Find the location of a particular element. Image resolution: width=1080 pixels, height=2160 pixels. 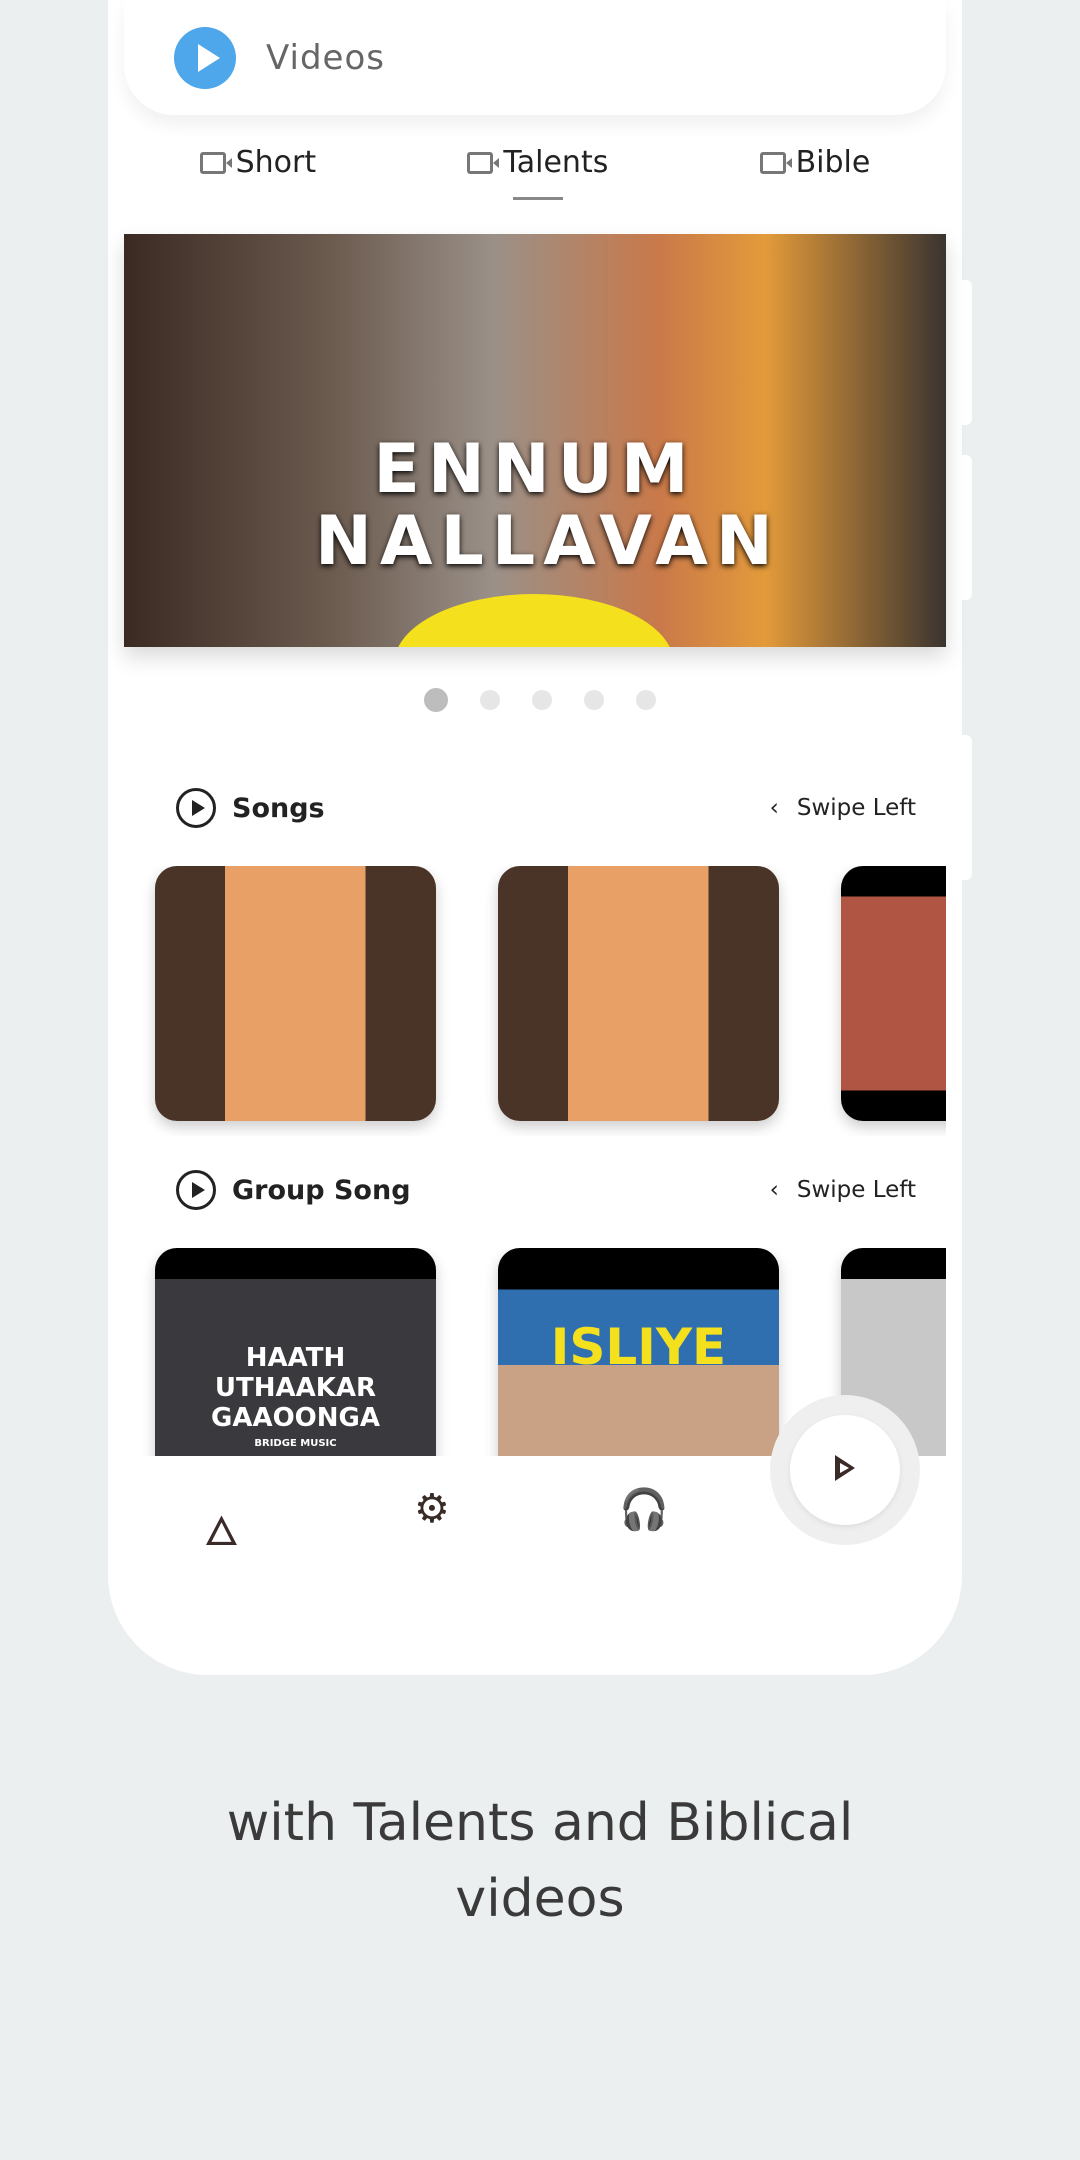

headphones-icon: 🎧 is located at coordinates (644, 1509).